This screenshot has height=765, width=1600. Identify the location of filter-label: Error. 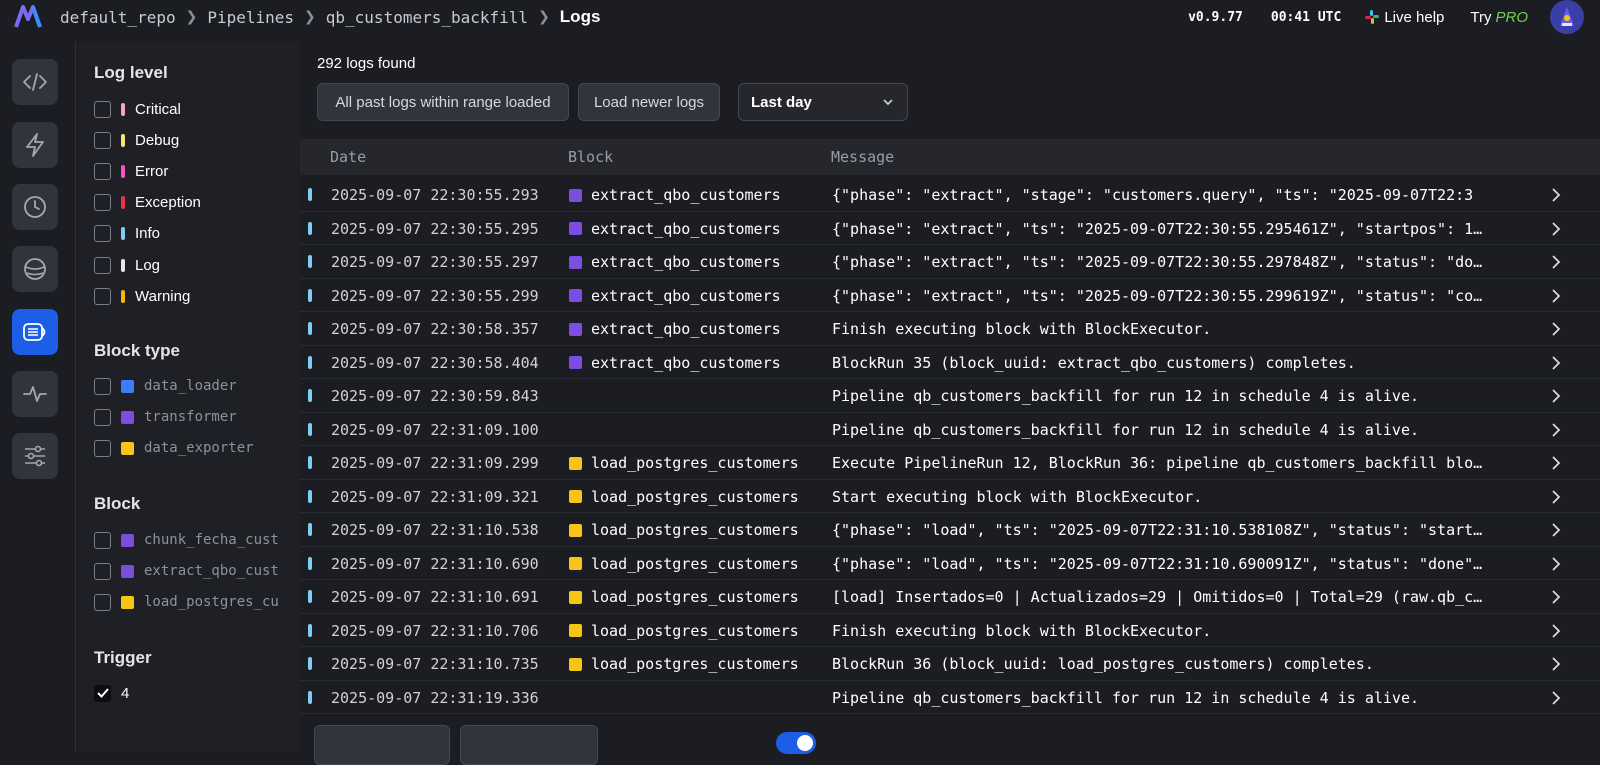
(152, 171).